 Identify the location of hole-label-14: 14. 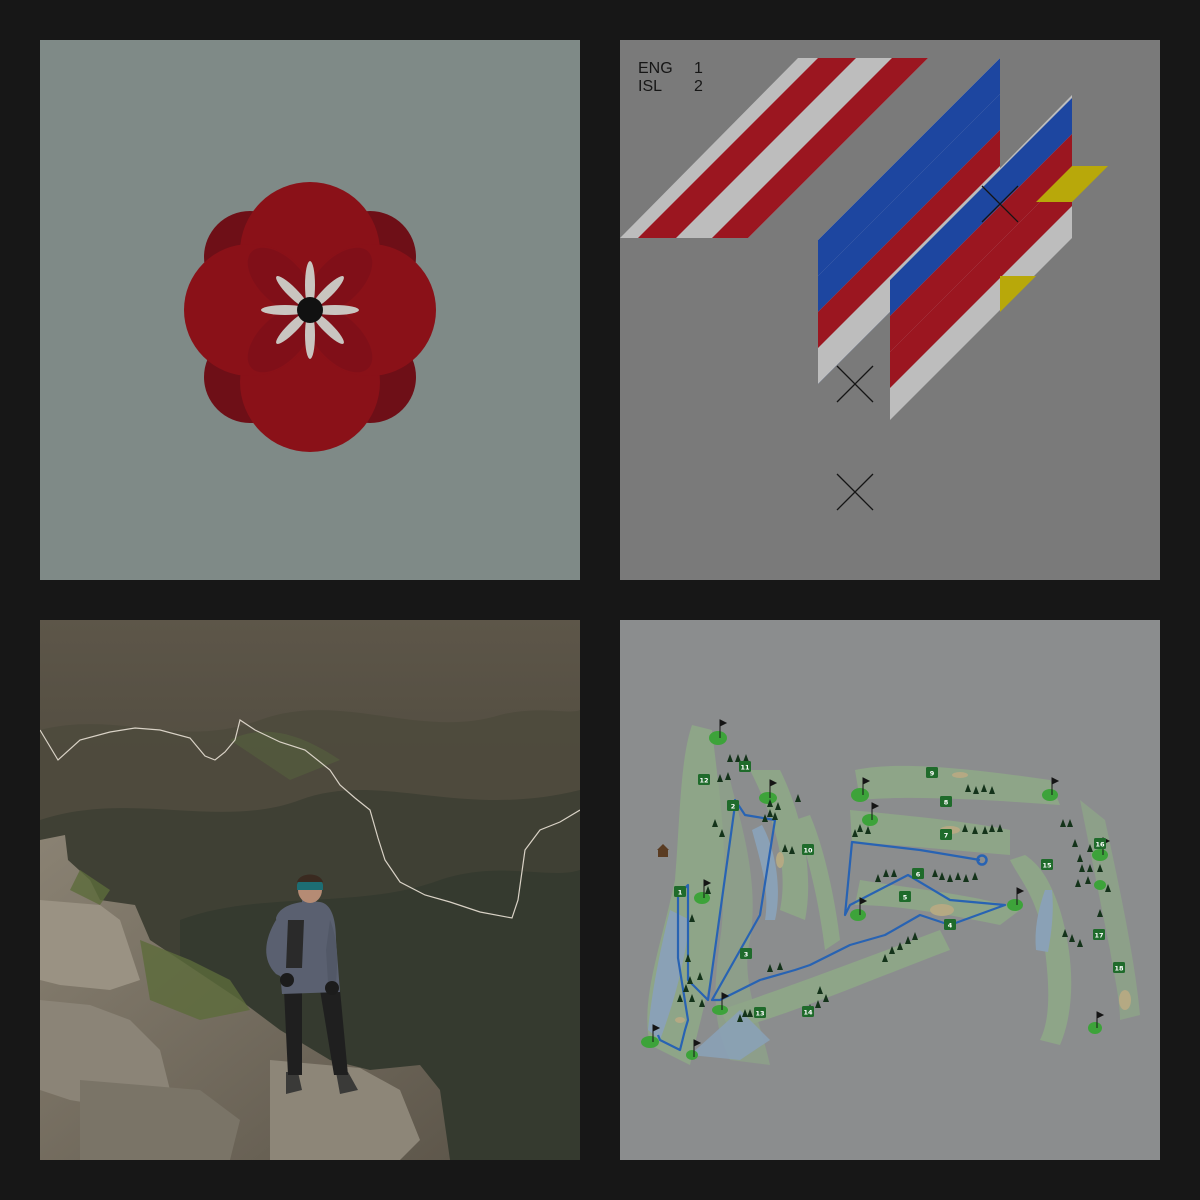
(808, 1011).